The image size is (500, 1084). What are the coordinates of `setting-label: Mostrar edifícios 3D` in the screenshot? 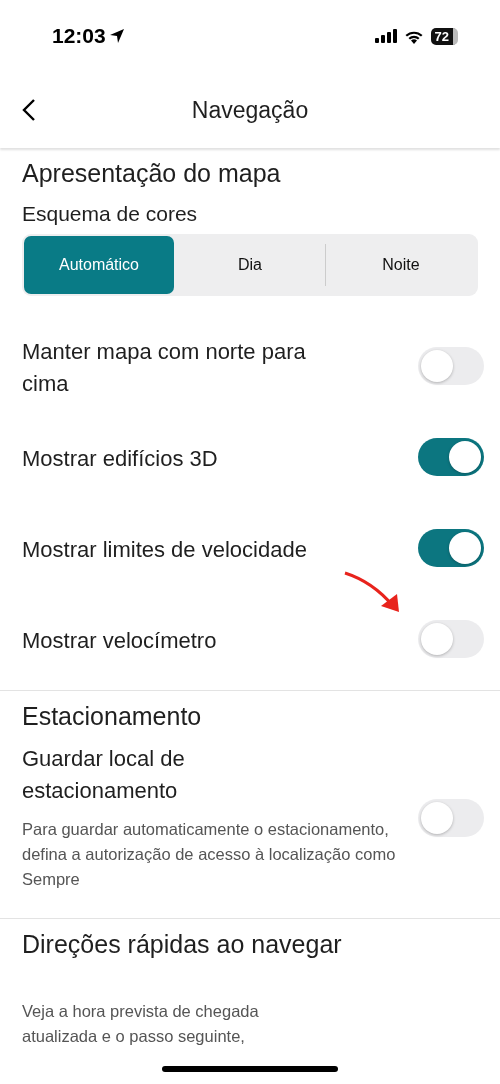 It's located at (120, 458).